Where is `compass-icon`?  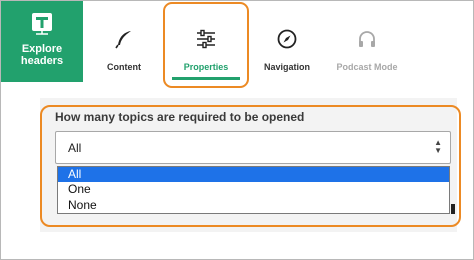 compass-icon is located at coordinates (287, 39).